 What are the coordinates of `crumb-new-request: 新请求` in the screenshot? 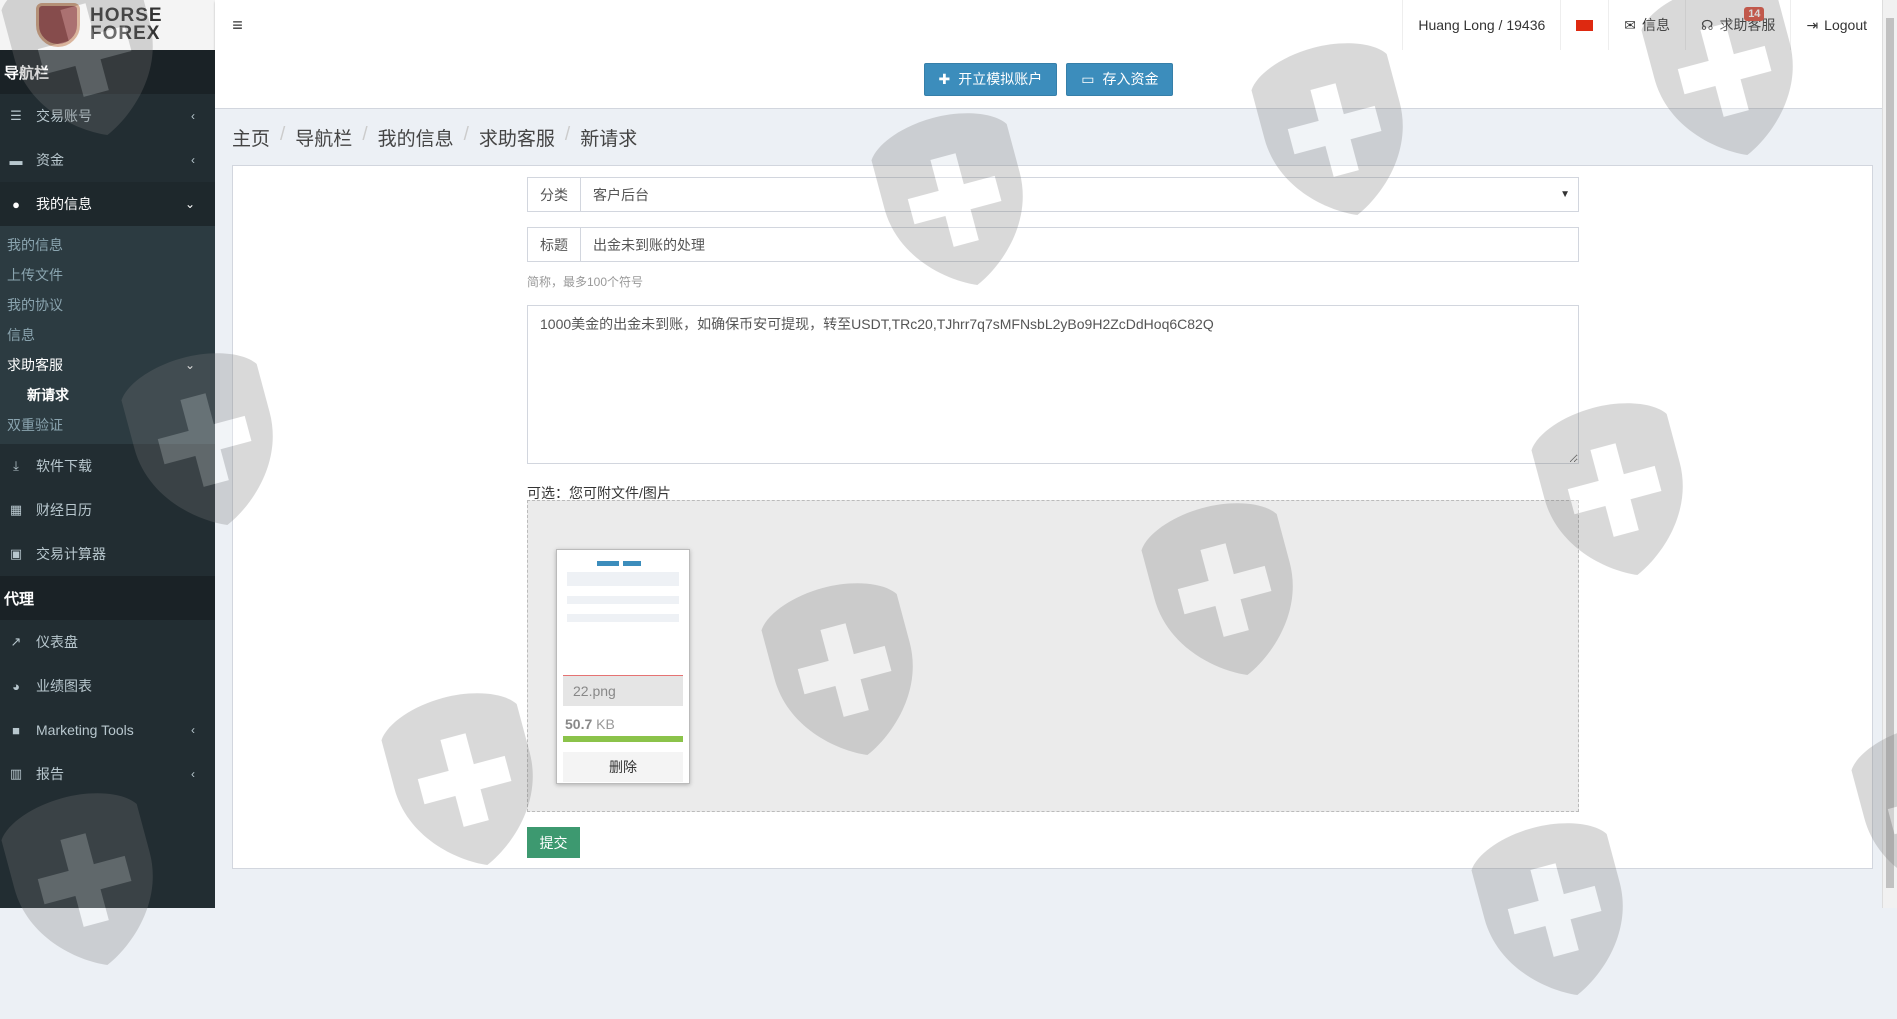 It's located at (609, 139).